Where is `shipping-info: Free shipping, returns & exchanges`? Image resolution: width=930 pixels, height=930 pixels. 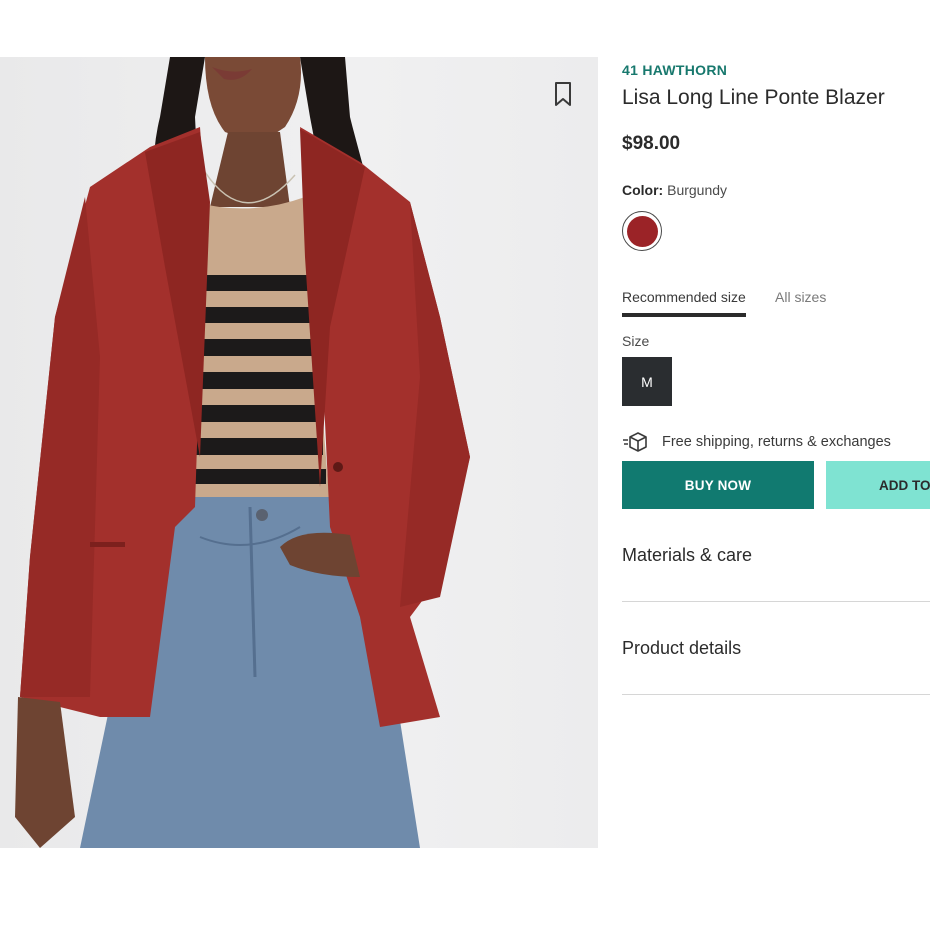
shipping-info: Free shipping, returns & exchanges is located at coordinates (756, 442).